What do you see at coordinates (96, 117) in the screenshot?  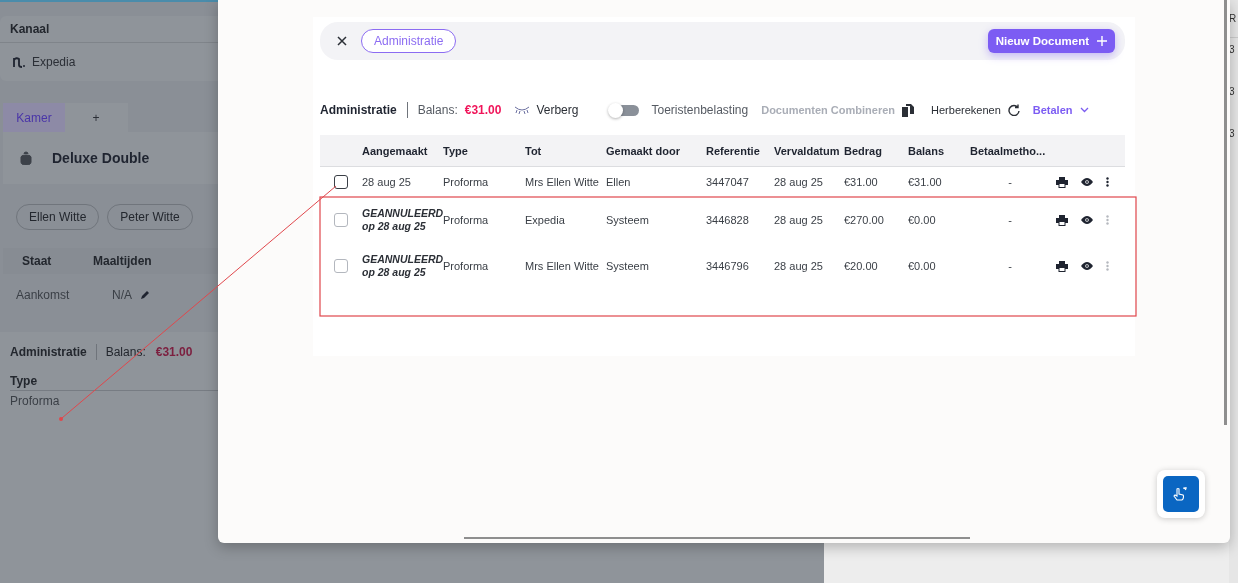 I see `room-tab: +` at bounding box center [96, 117].